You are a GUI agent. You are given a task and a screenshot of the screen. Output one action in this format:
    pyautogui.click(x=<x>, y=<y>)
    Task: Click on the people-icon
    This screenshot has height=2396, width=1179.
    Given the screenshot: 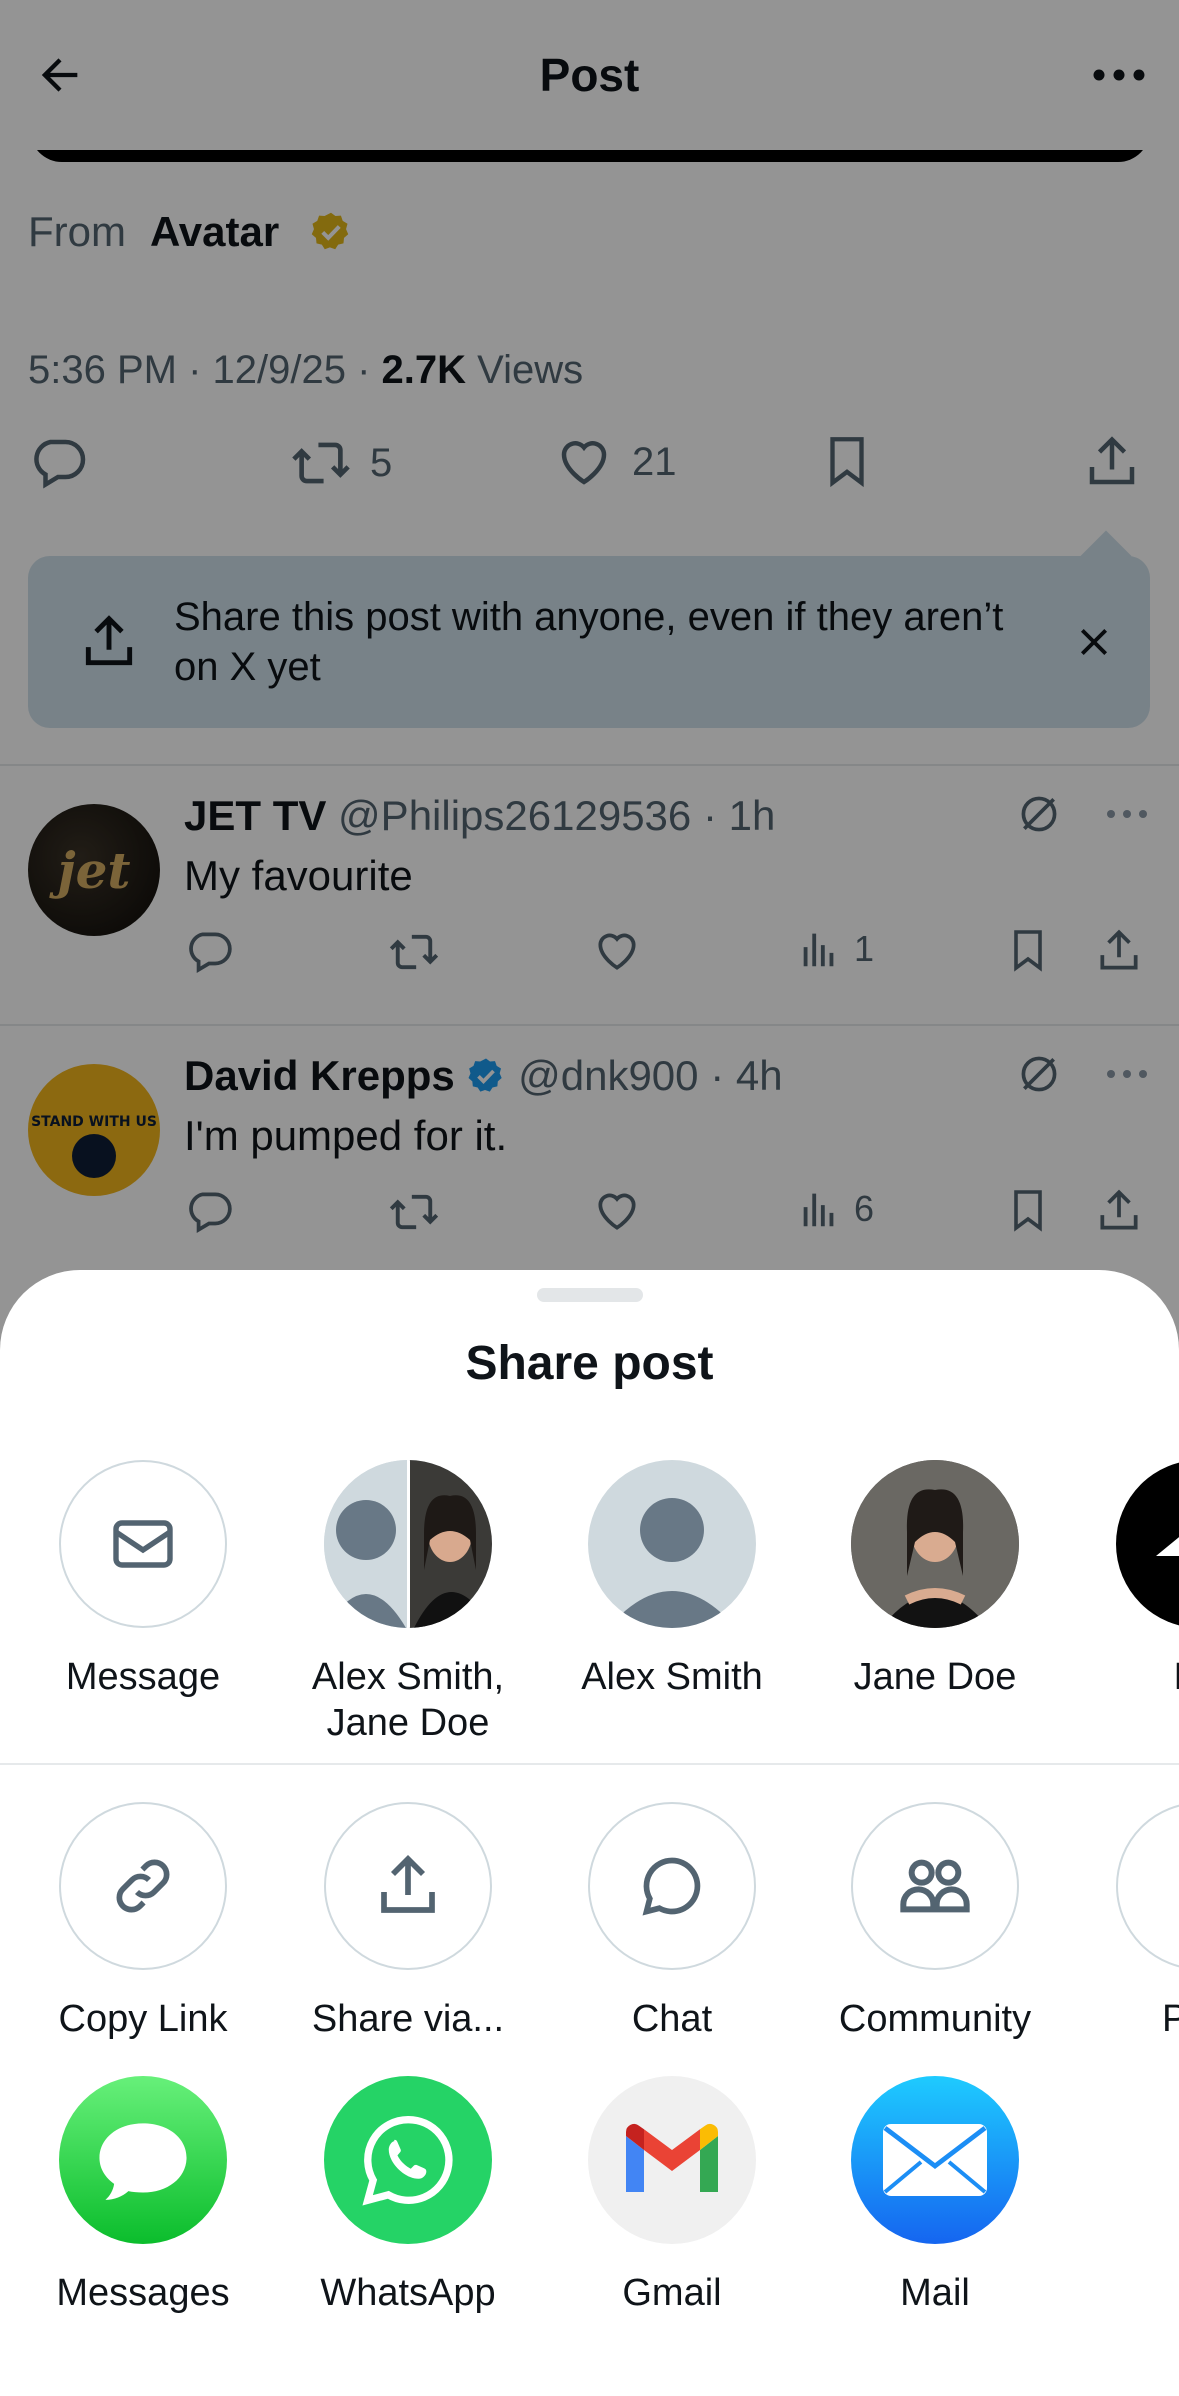 What is the action you would take?
    pyautogui.click(x=935, y=1886)
    